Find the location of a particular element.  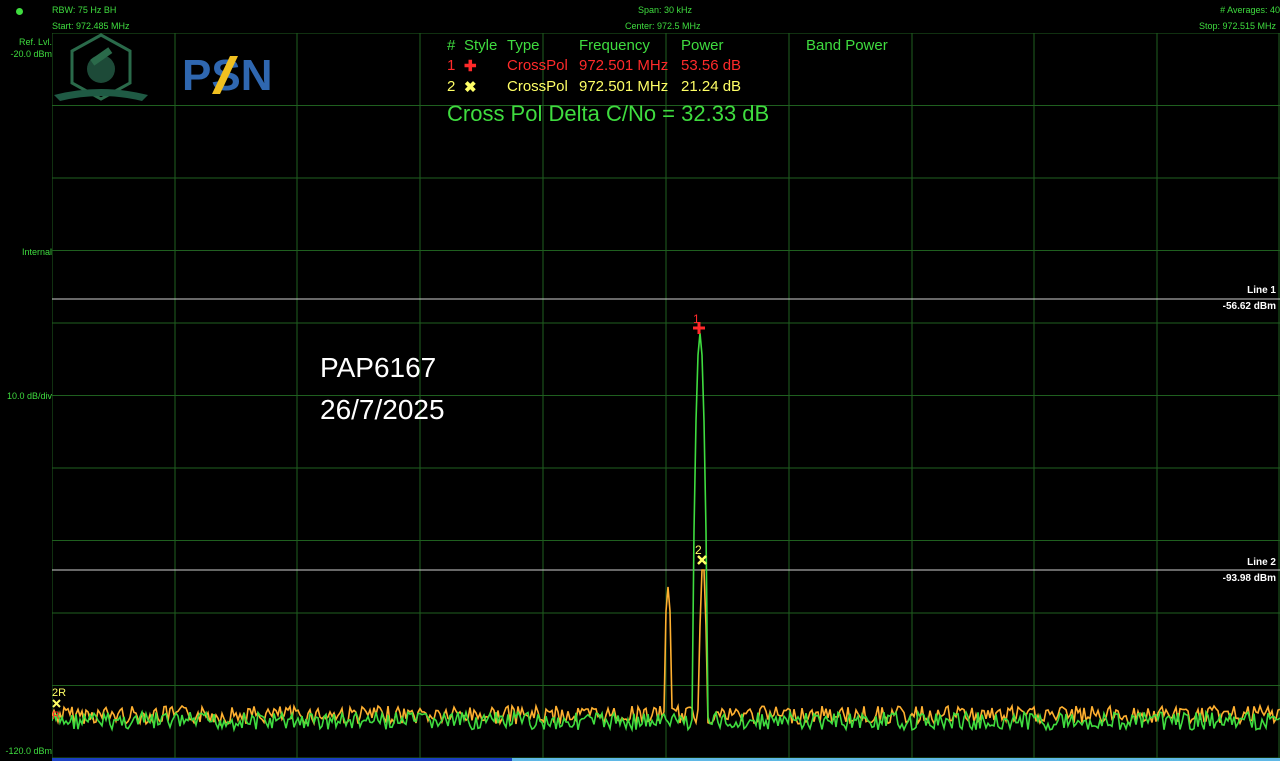

line-2-name: Line 2 is located at coordinates (1261, 562).